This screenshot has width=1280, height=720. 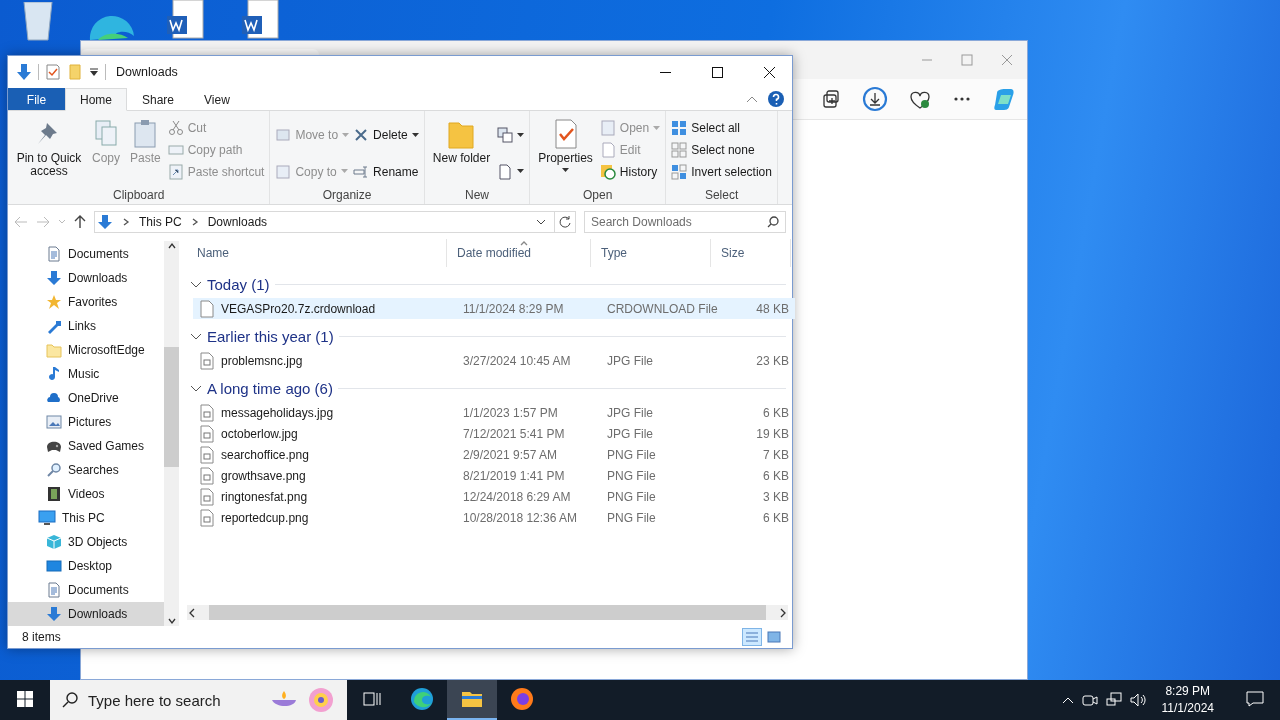 I want to click on ribbon-button: Select all, so click(x=721, y=128).